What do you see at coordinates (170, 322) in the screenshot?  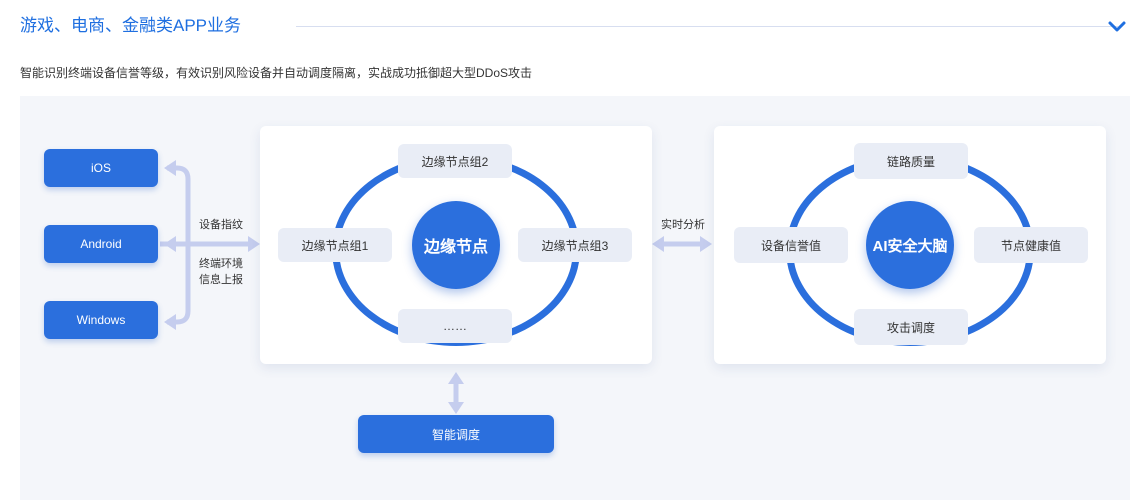 I see `arrow-windows` at bounding box center [170, 322].